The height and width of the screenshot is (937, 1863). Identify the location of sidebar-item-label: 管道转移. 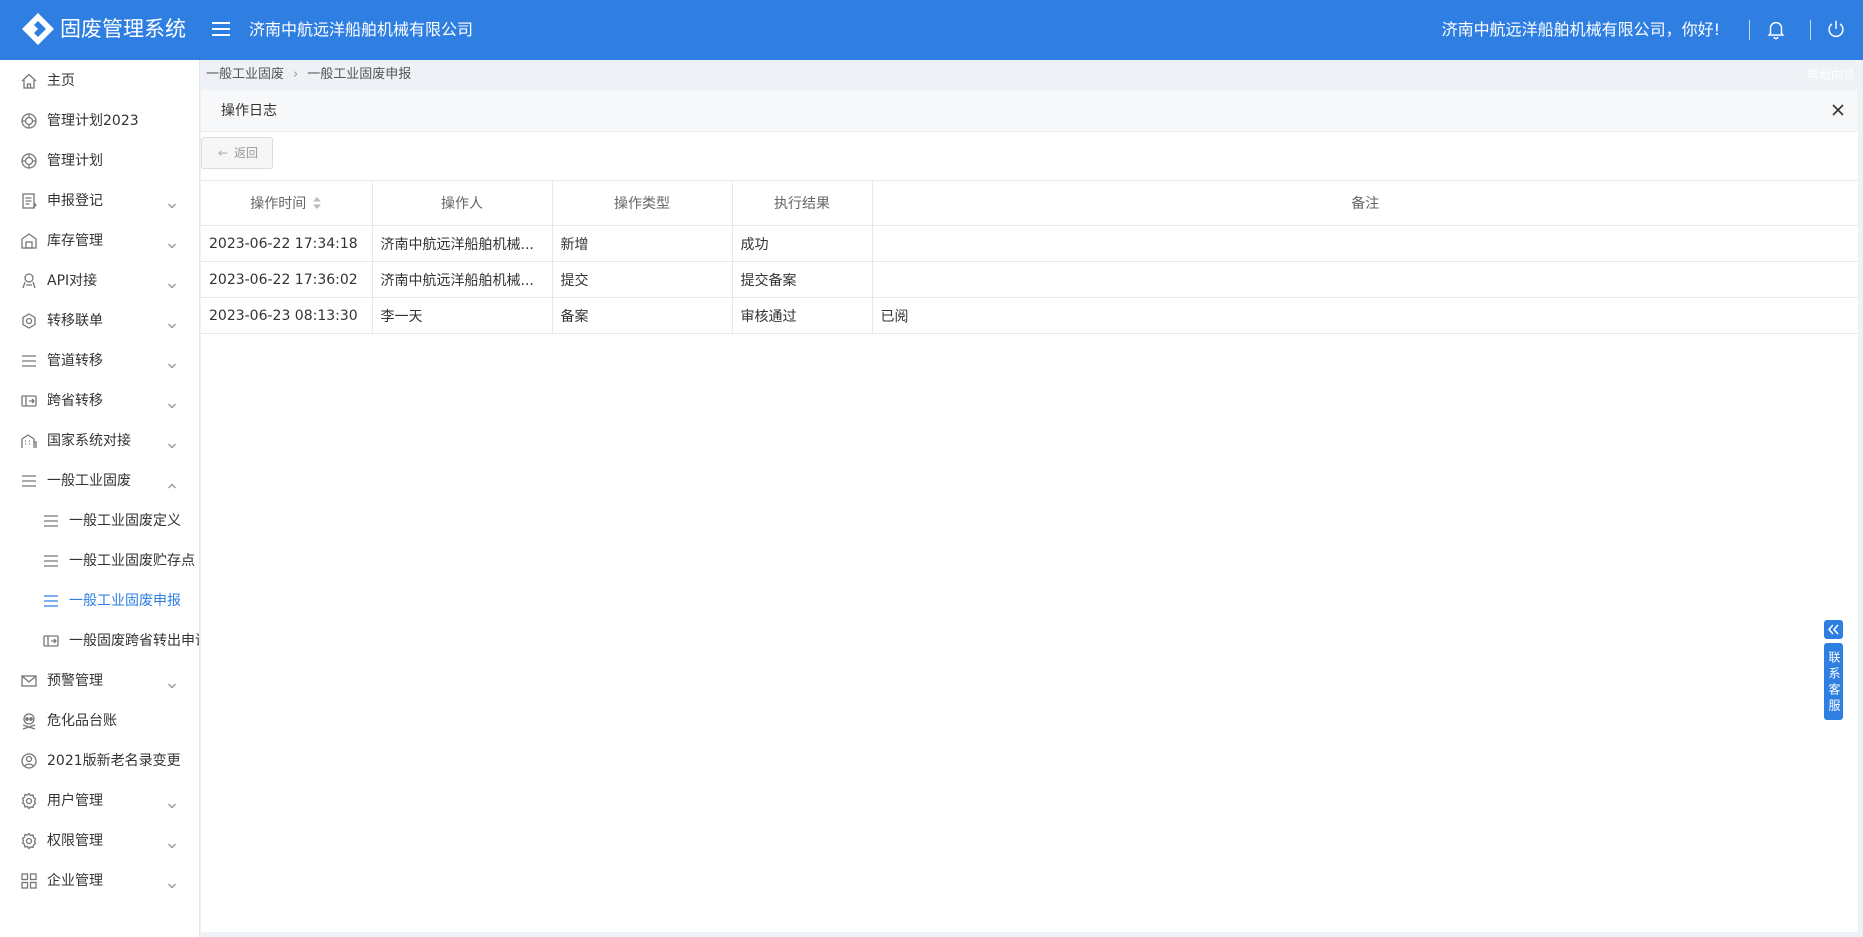
(75, 361).